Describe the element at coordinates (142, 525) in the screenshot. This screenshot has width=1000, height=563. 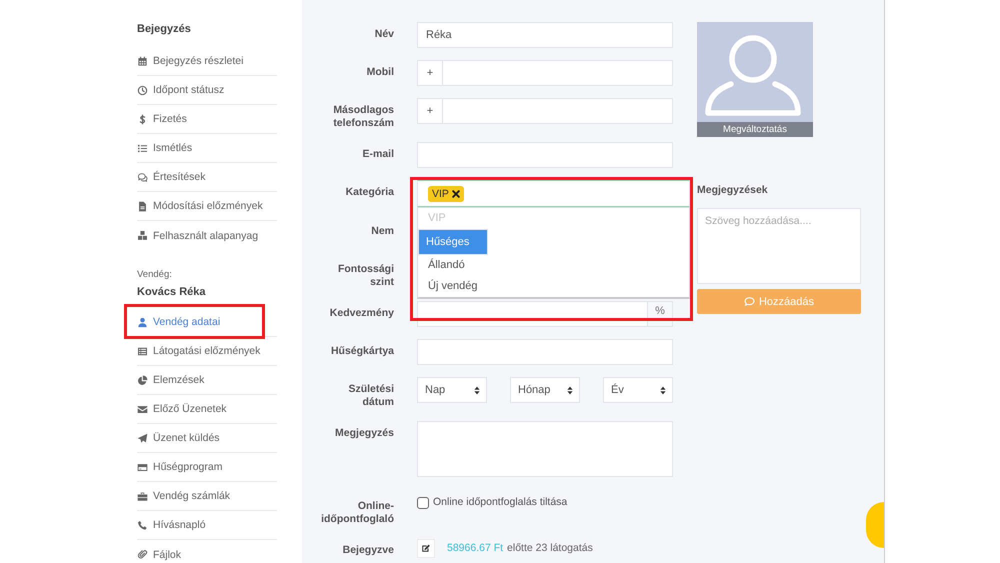
I see `phone-icon` at that location.